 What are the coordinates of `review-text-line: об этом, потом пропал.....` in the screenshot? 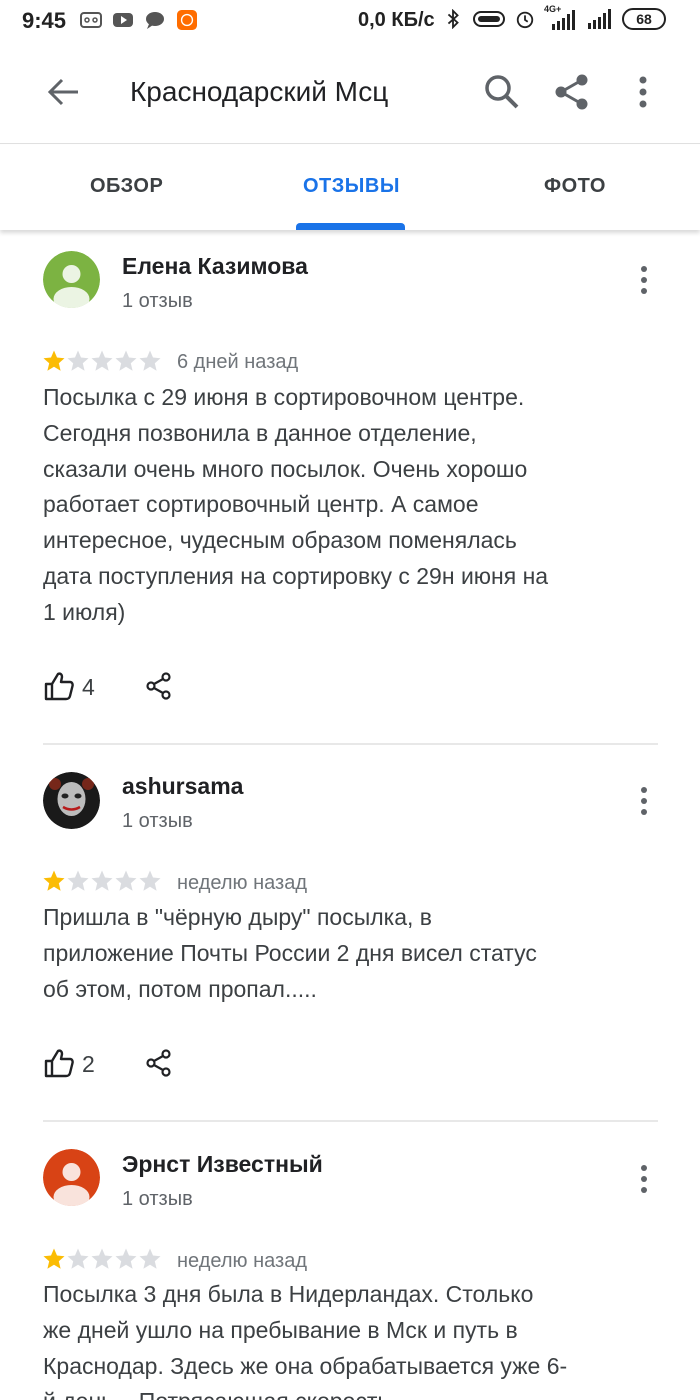 It's located at (180, 988).